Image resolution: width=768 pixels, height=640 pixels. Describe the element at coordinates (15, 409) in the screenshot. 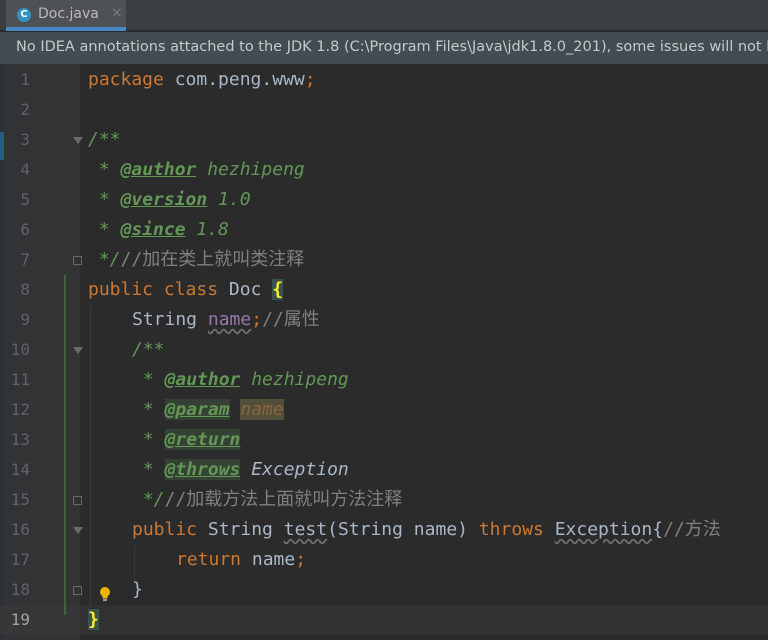

I see `line-number: 12` at that location.